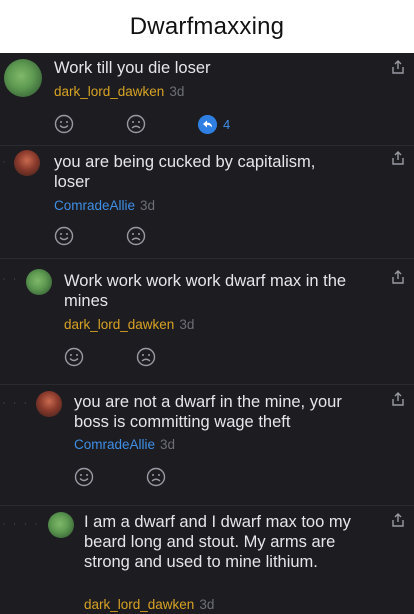 Image resolution: width=414 pixels, height=614 pixels. What do you see at coordinates (10, 279) in the screenshot?
I see `thread-indent: · ·` at bounding box center [10, 279].